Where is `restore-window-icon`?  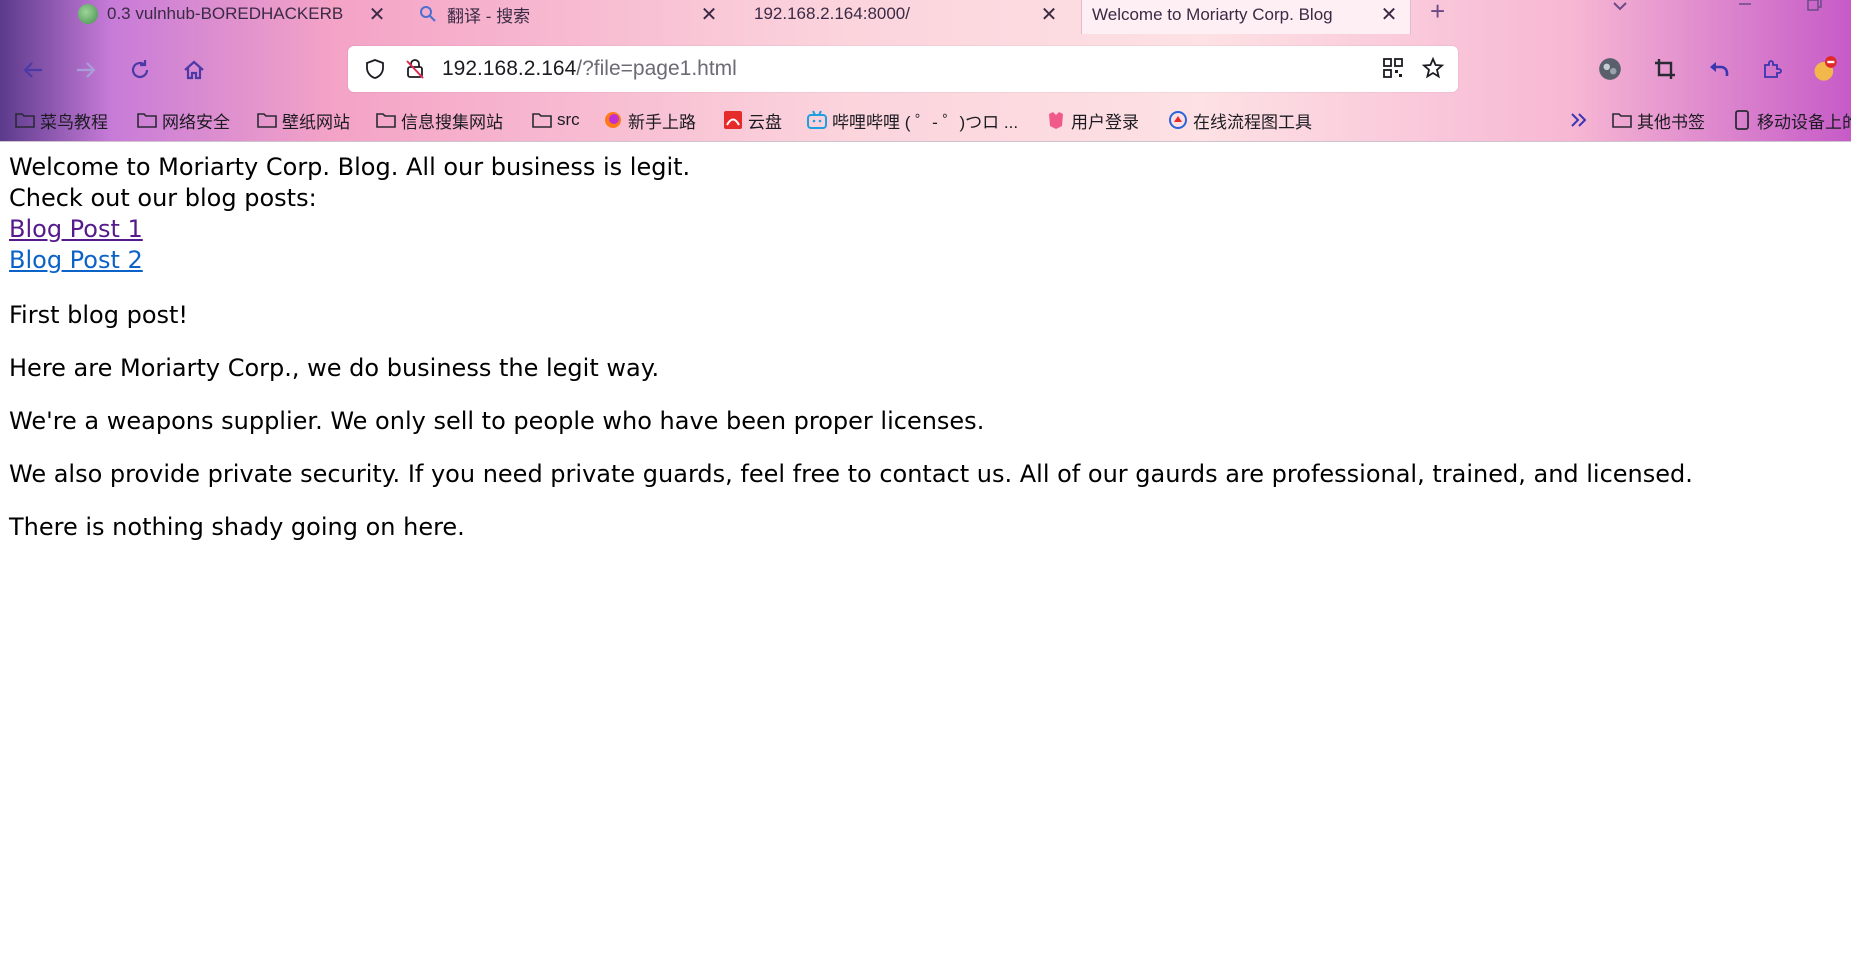 restore-window-icon is located at coordinates (1814, 9).